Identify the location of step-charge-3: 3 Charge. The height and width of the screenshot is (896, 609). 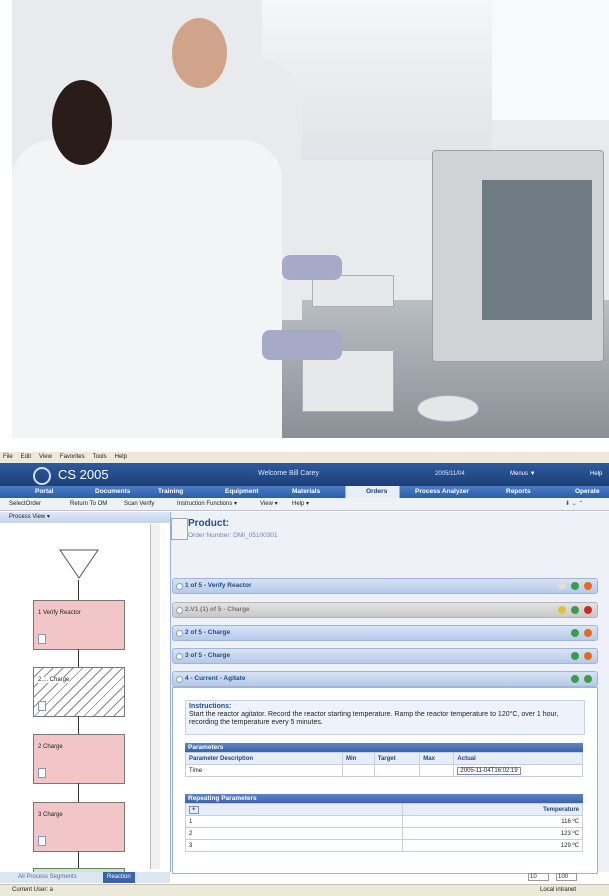
(79, 827).